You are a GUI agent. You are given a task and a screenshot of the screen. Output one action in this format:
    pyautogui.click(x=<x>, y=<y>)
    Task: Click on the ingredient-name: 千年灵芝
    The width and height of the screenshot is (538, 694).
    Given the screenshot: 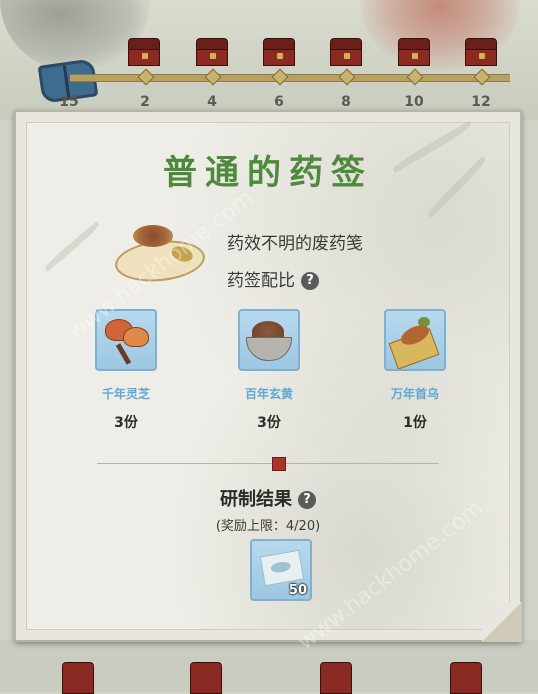 What is the action you would take?
    pyautogui.click(x=125, y=394)
    